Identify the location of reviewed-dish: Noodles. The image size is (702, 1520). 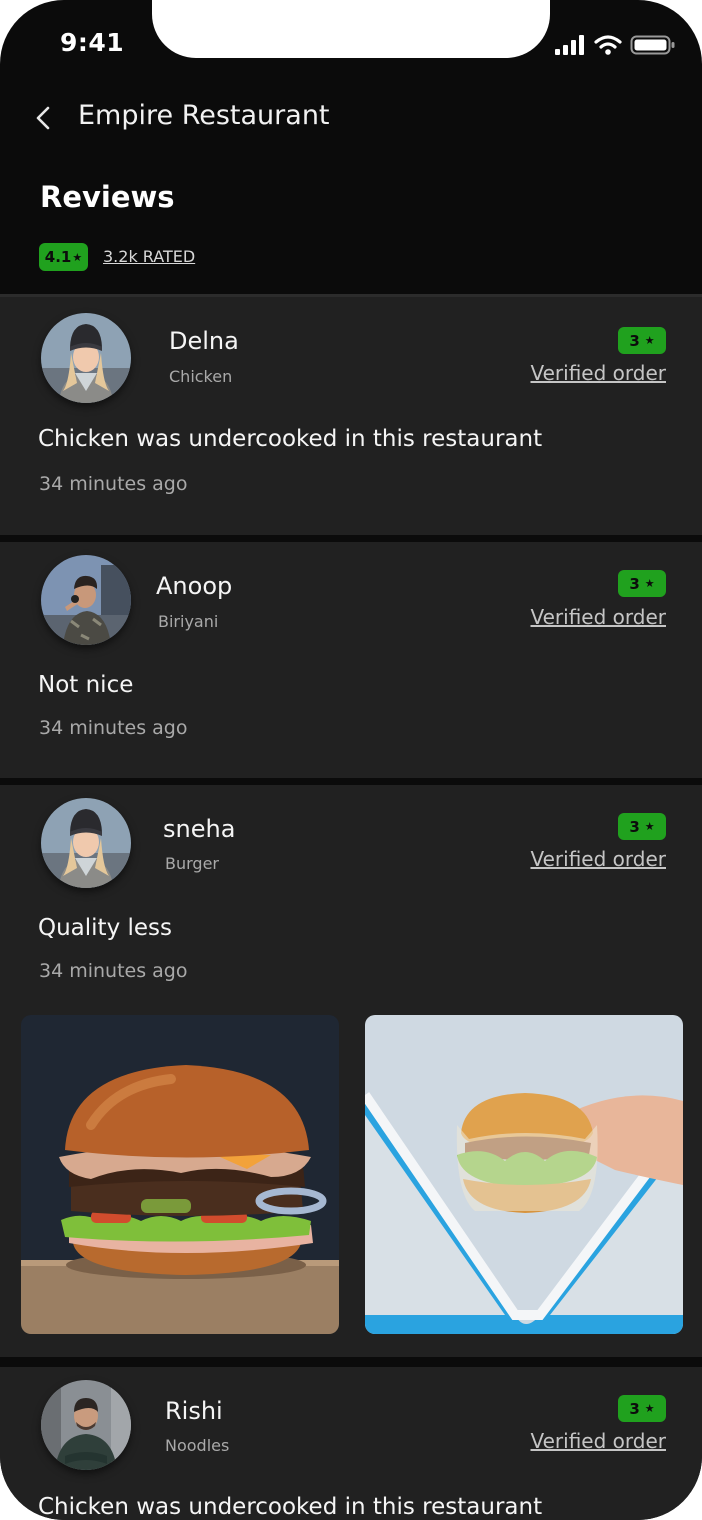
(197, 1445).